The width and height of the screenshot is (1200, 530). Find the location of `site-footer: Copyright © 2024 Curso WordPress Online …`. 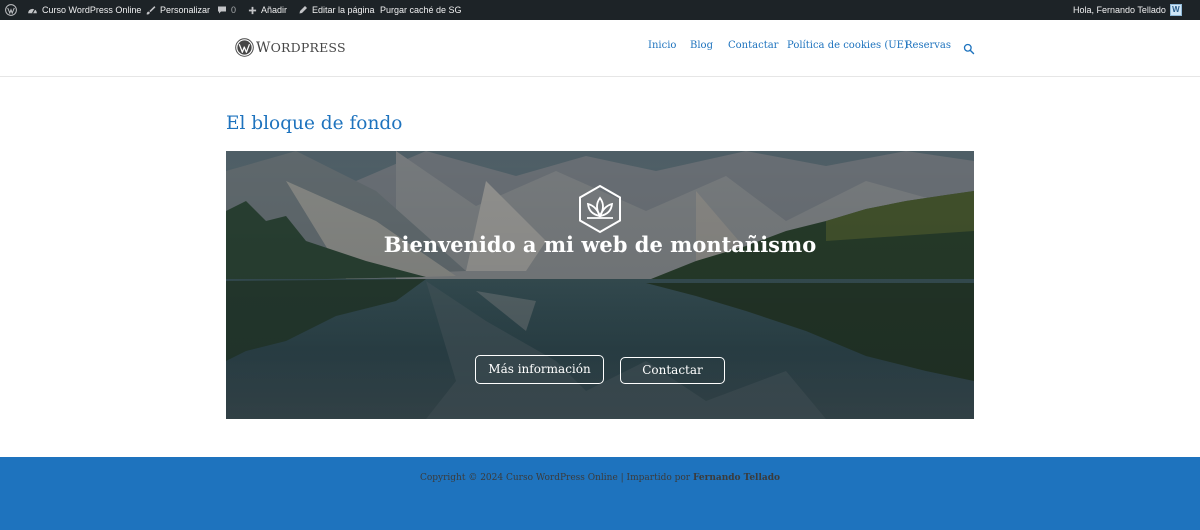

site-footer: Copyright © 2024 Curso WordPress Online … is located at coordinates (600, 493).